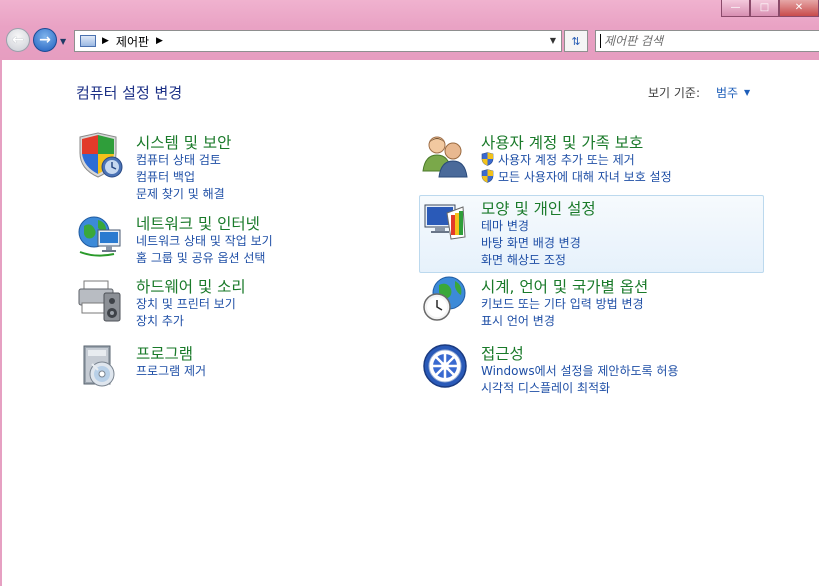  Describe the element at coordinates (580, 371) in the screenshot. I see `link-let-windows-suggest-settings: Windows에서 설정을 제안하도록 허용` at that location.